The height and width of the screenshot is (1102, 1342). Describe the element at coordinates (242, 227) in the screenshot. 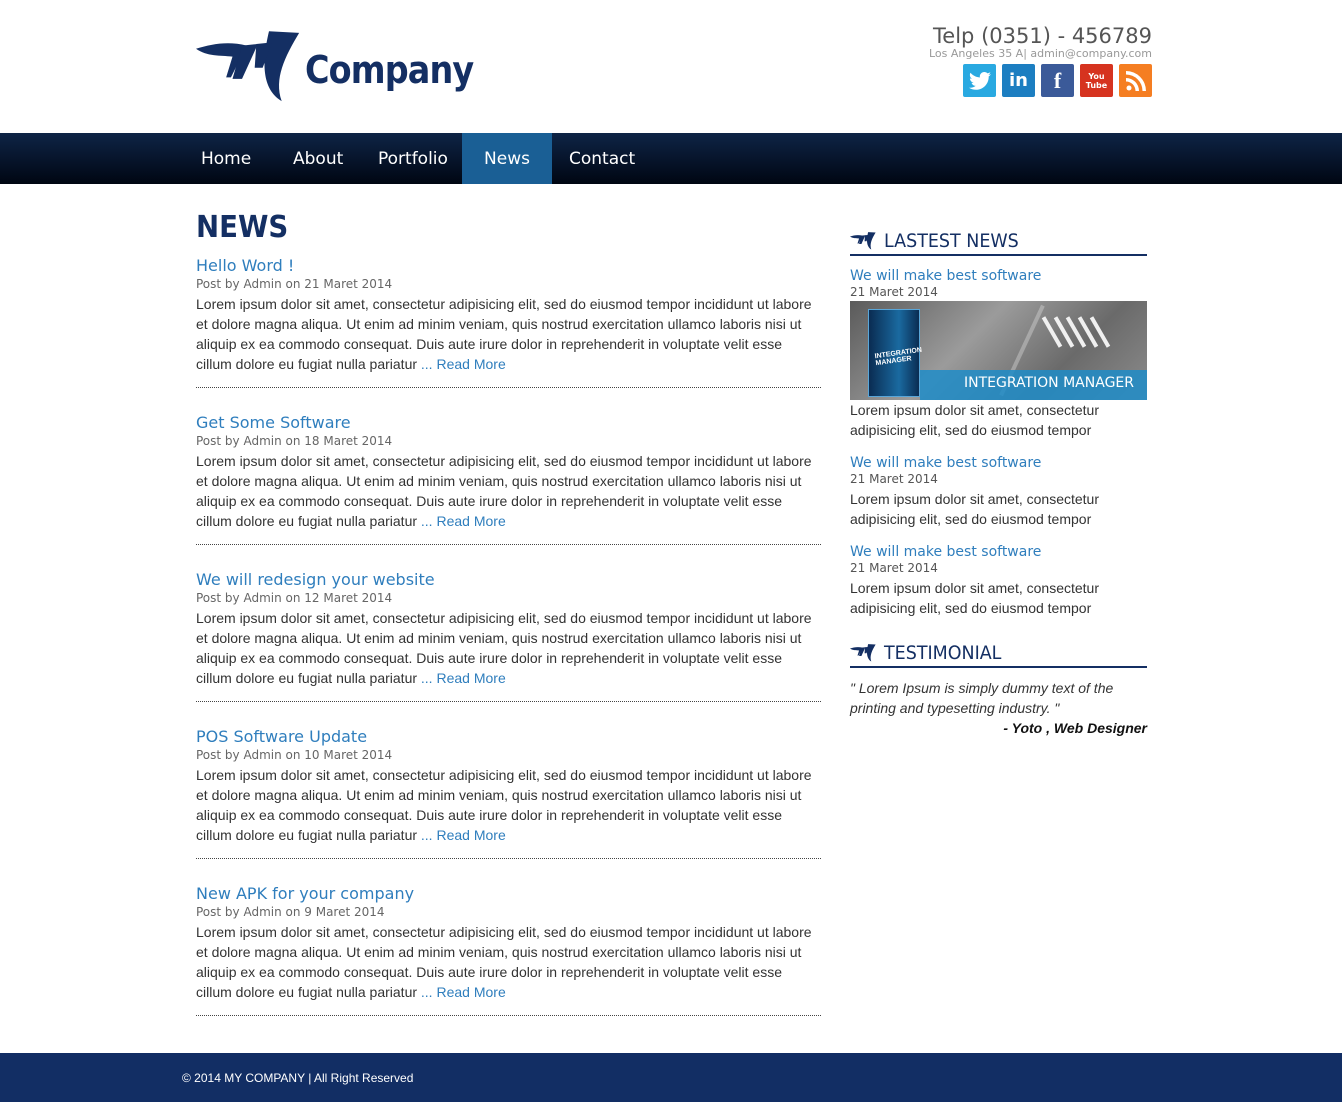

I see `page-title: NEWS` at that location.